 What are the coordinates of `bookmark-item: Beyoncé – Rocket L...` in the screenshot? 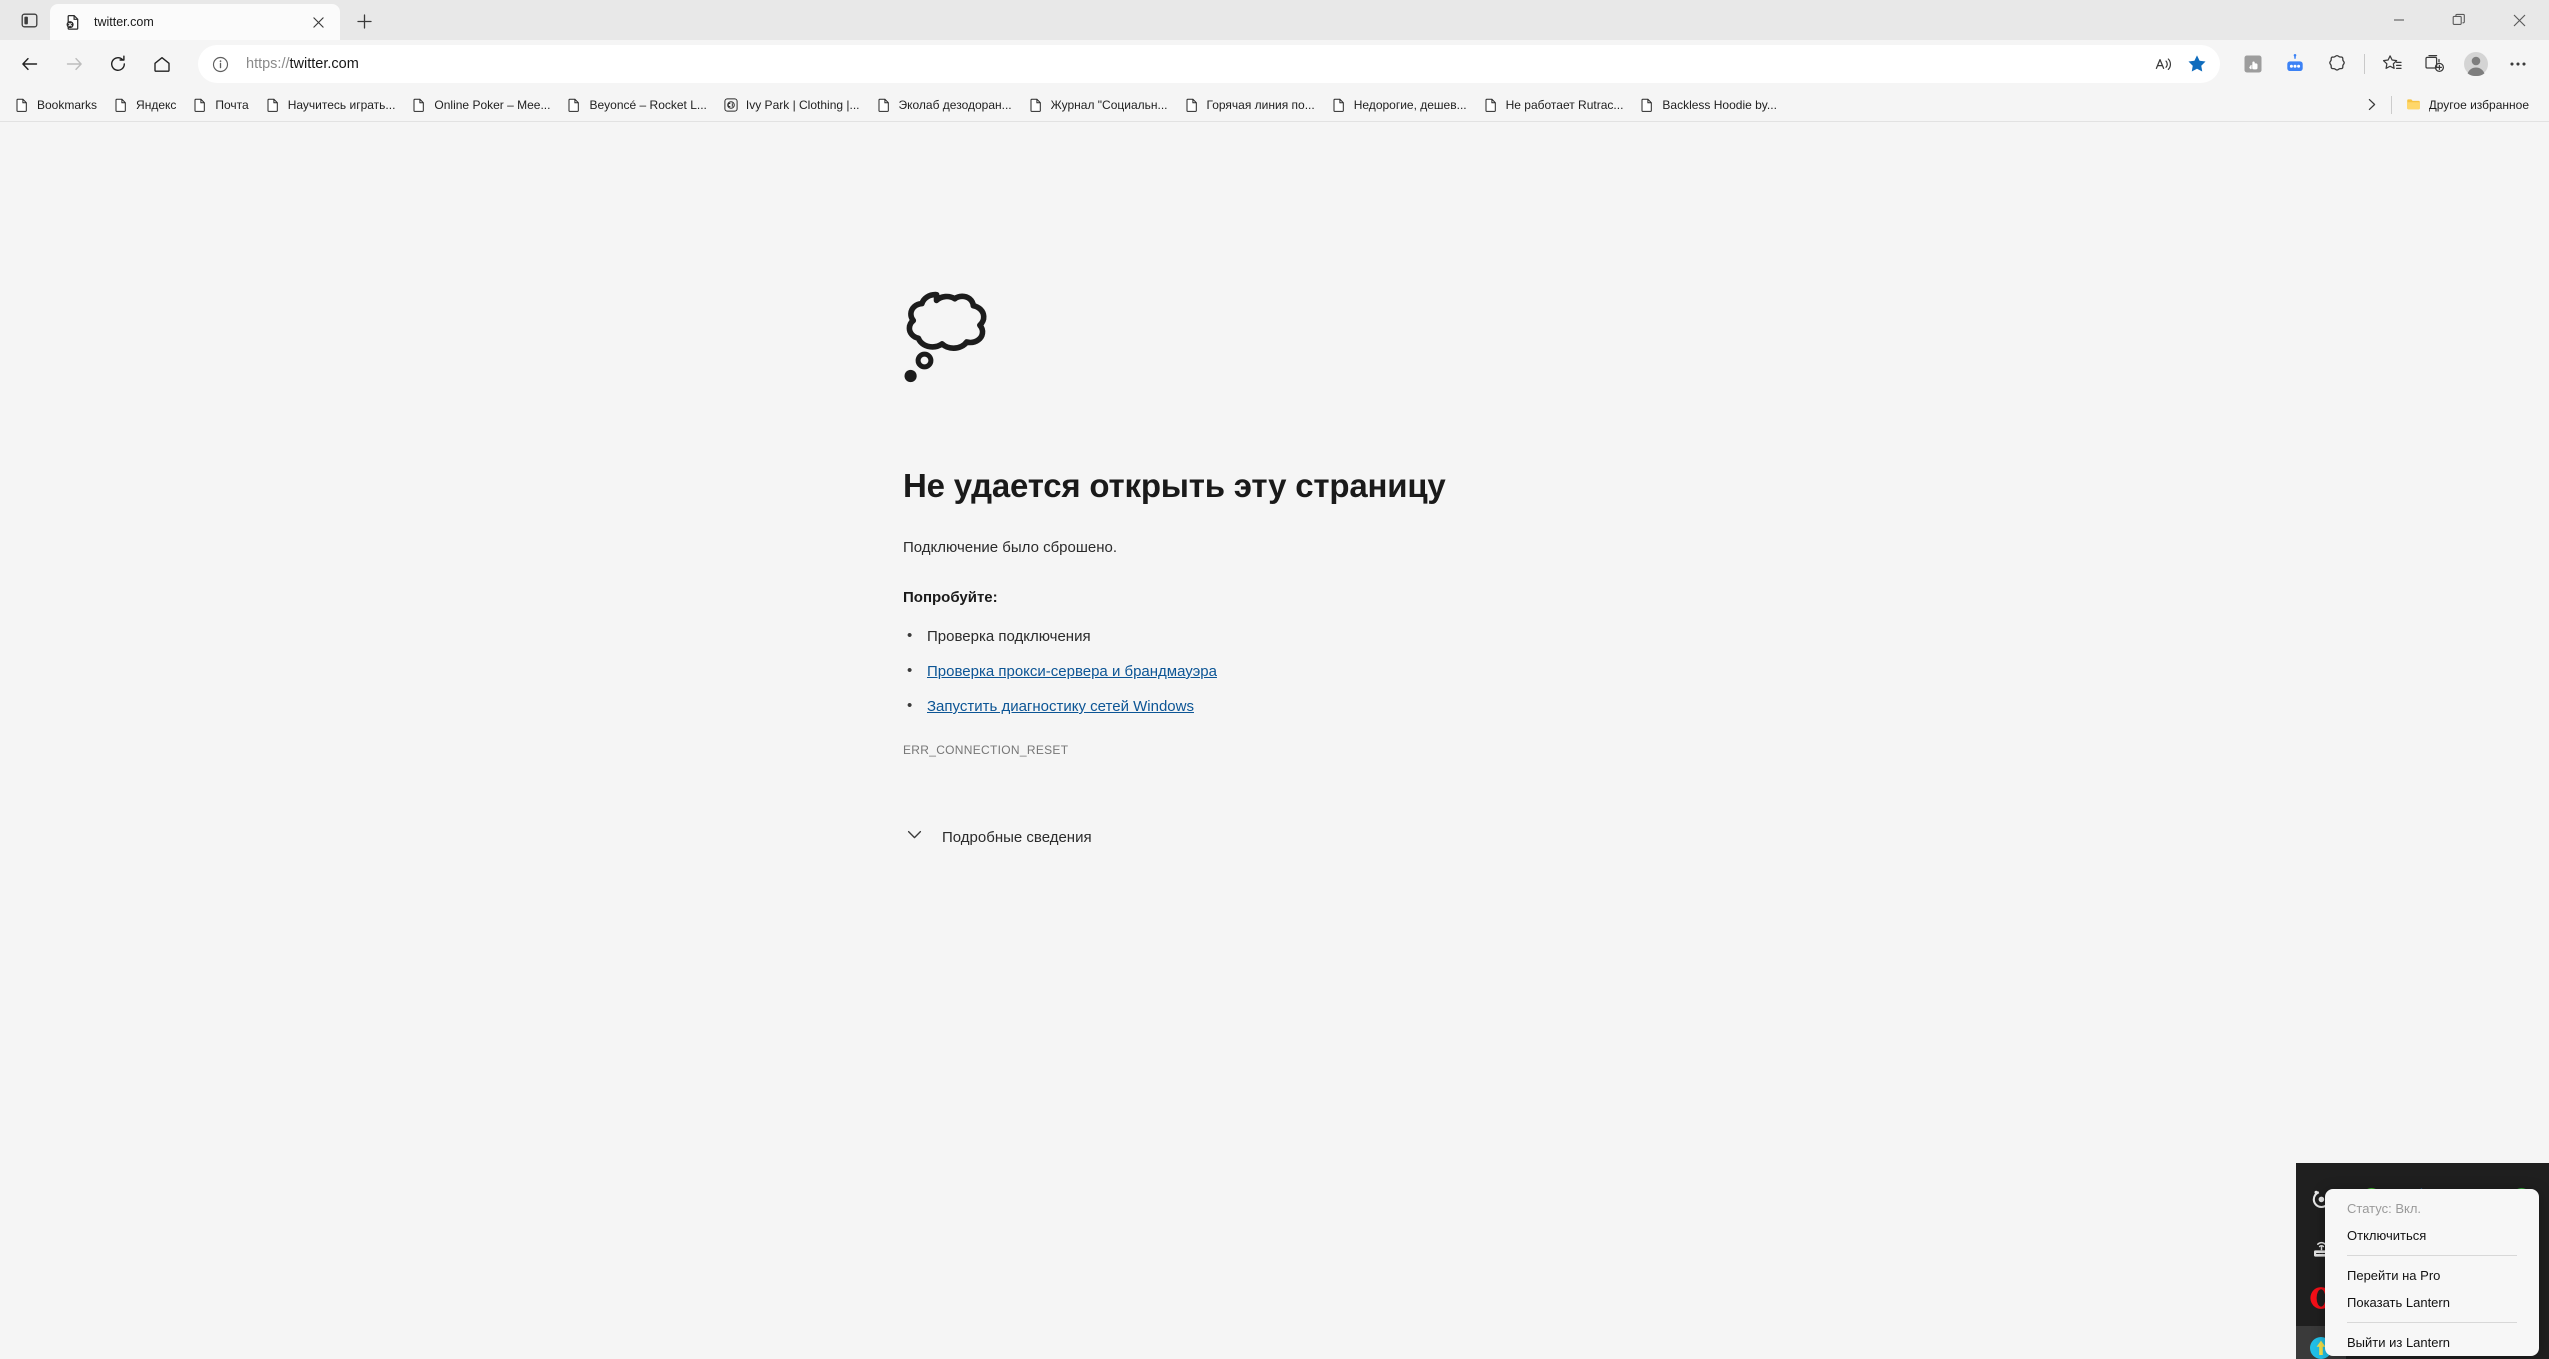 It's located at (636, 105).